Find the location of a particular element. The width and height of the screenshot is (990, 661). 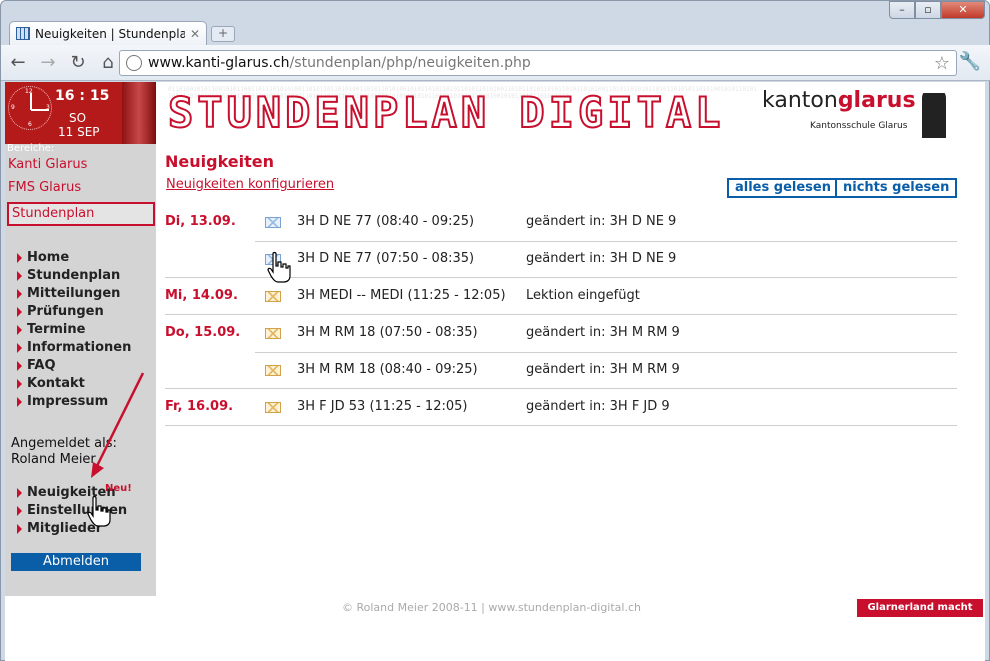

forward-arrow-icon: → is located at coordinates (48, 63).